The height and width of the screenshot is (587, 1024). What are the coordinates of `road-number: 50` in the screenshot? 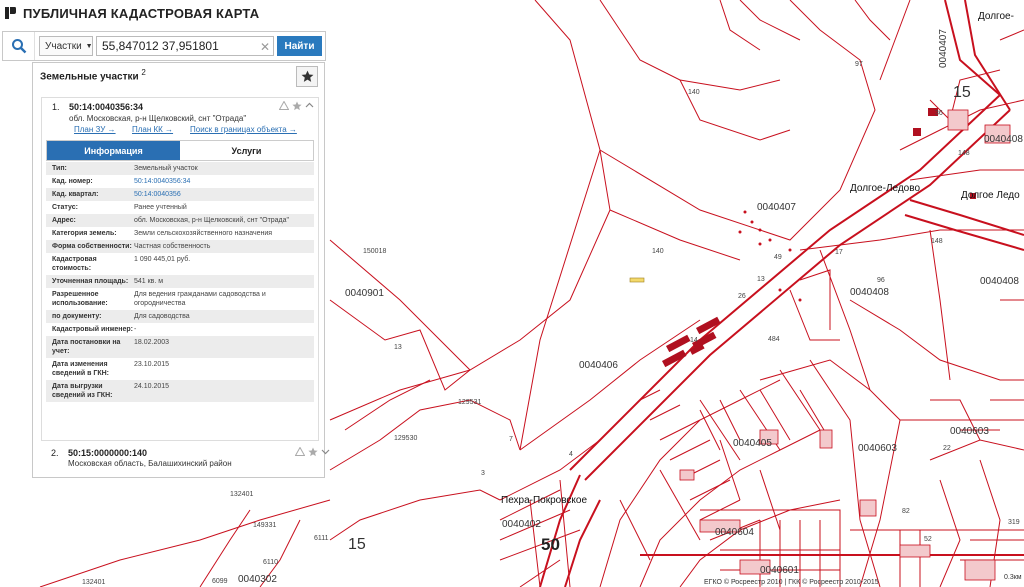 It's located at (550, 544).